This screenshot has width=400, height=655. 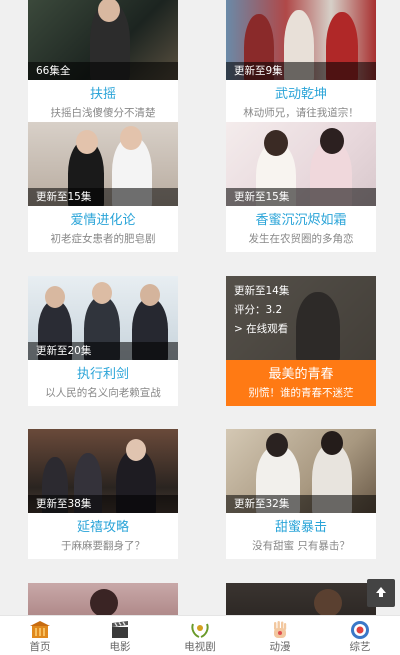 I want to click on video-title: 甜蜜暴击, so click(x=301, y=528).